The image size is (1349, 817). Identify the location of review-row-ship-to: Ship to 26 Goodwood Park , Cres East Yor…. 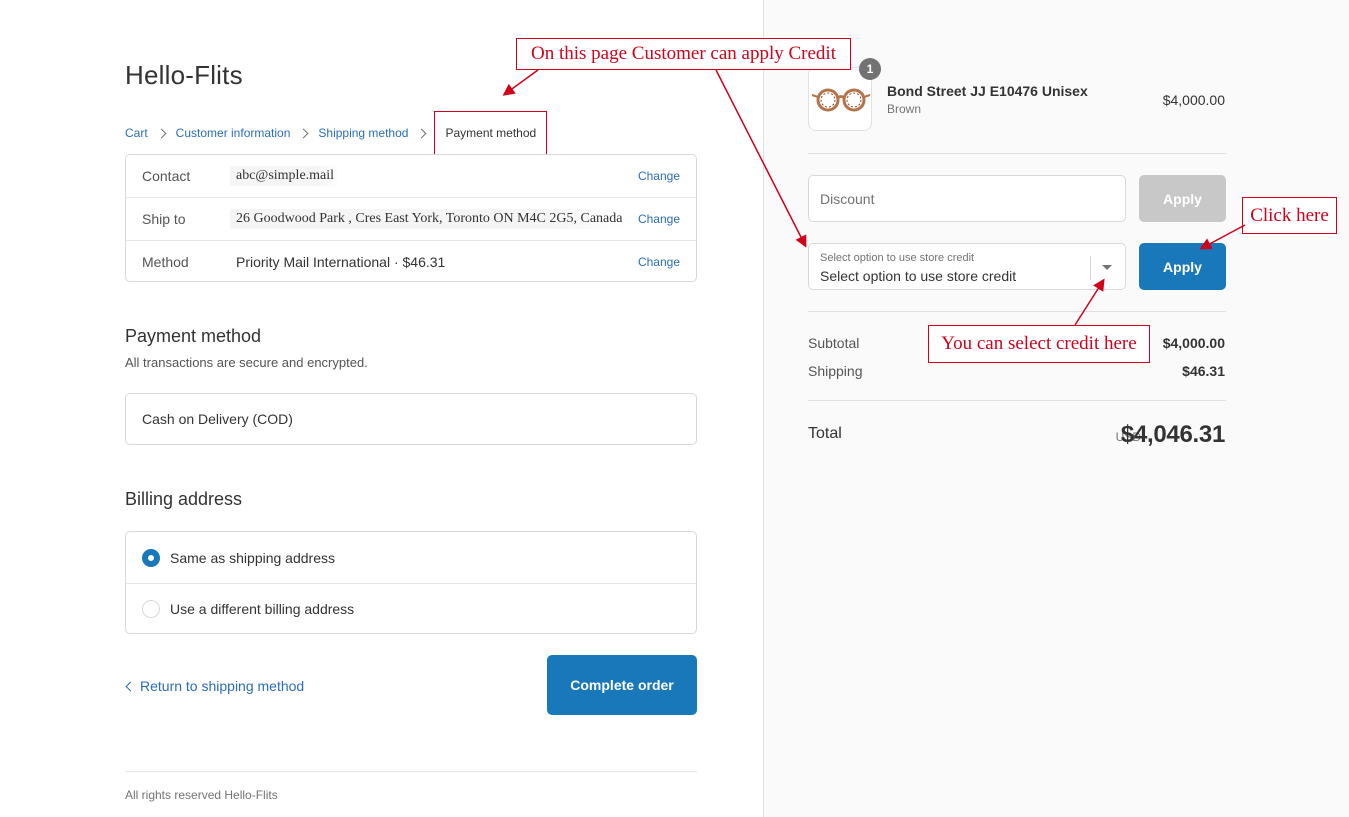
(411, 218).